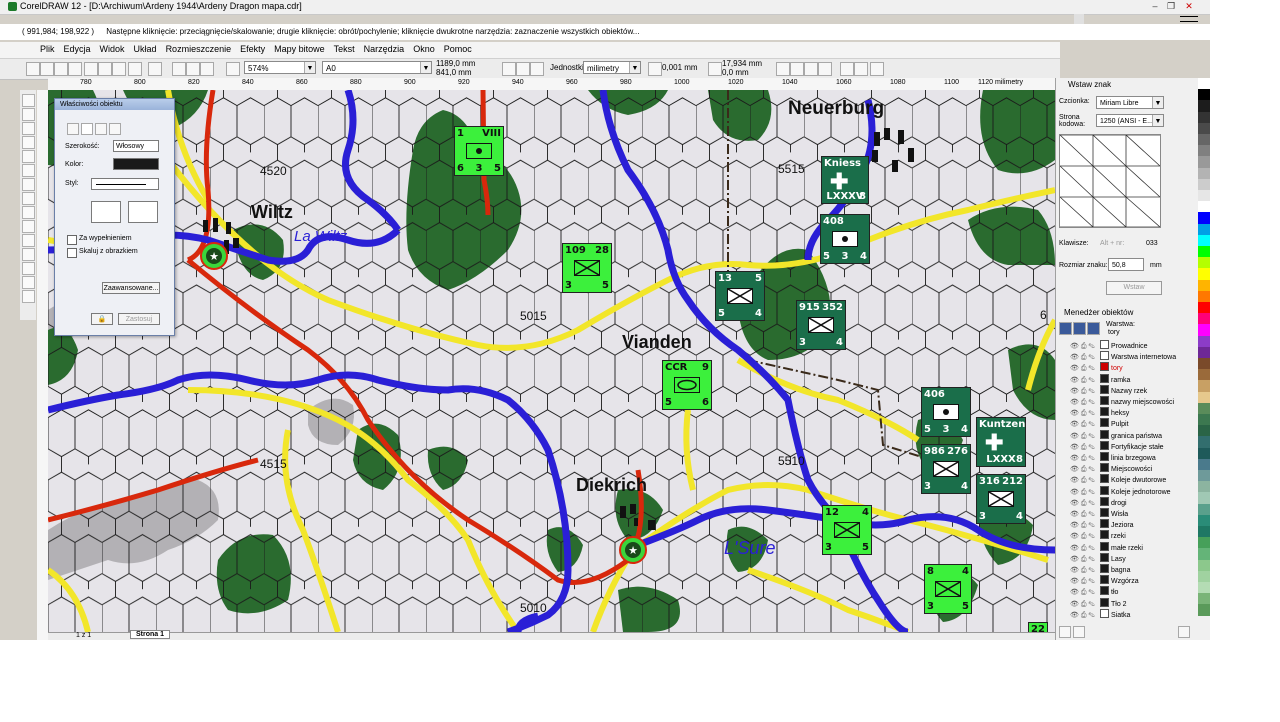 The width and height of the screenshot is (1280, 722). What do you see at coordinates (233, 69) in the screenshot?
I see `corel-online-icon` at bounding box center [233, 69].